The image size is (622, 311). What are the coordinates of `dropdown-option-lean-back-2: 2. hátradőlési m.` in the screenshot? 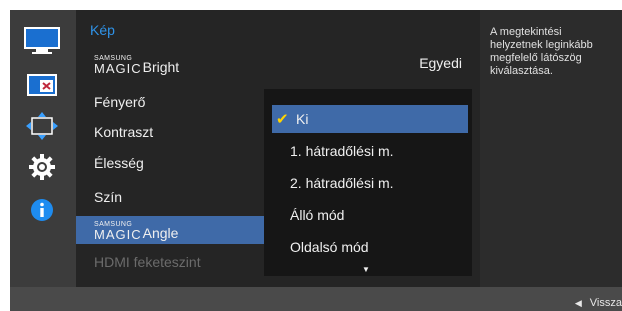 It's located at (370, 183).